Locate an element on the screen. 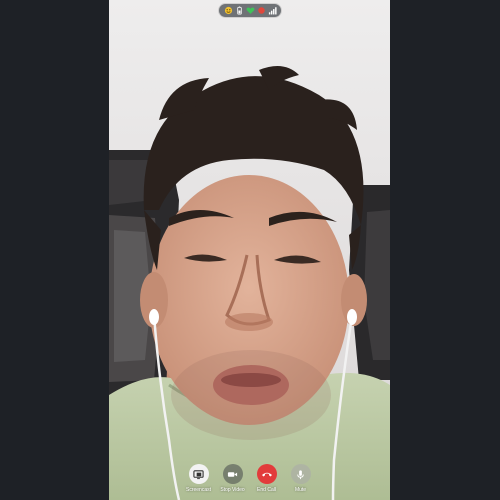 The height and width of the screenshot is (500, 500). end-call-icon is located at coordinates (266, 474).